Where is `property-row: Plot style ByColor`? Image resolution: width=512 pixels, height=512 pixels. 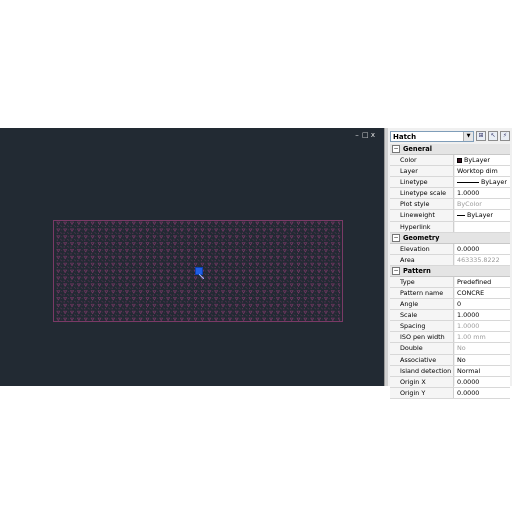 property-row: Plot style ByColor is located at coordinates (450, 205).